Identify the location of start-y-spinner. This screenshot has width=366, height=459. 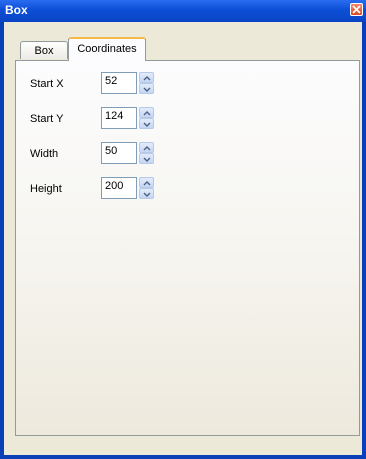
(146, 118).